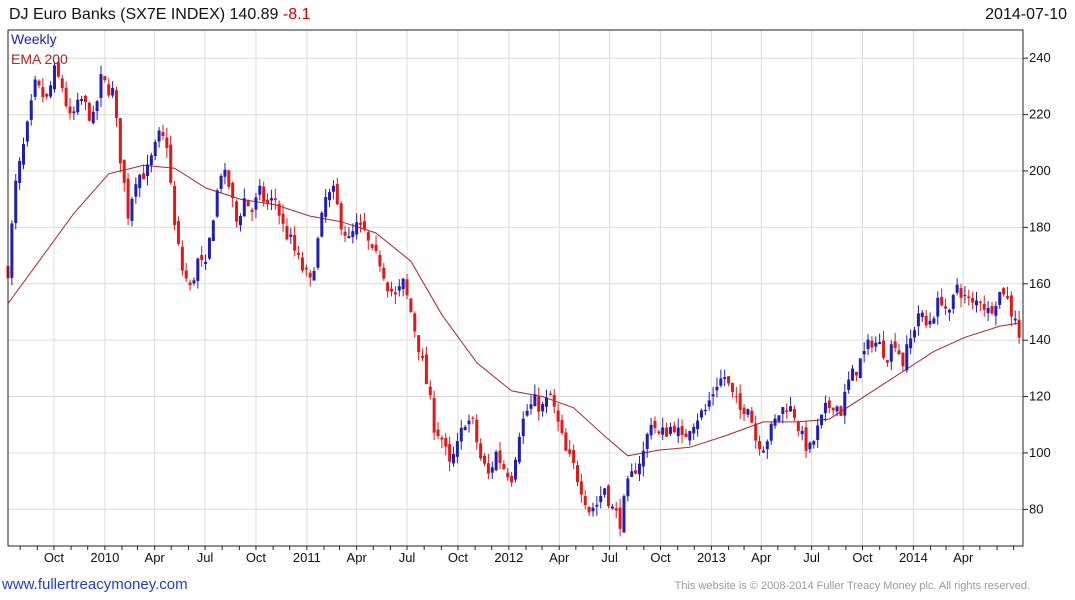 This screenshot has width=1075, height=600. What do you see at coordinates (1040, 339) in the screenshot?
I see `y-tick-label: 140` at bounding box center [1040, 339].